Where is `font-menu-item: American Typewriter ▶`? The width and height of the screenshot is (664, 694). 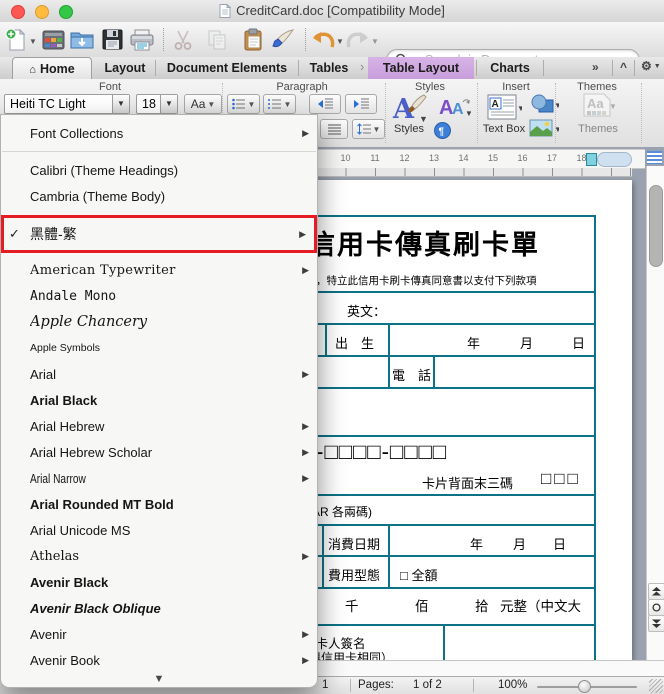 font-menu-item: American Typewriter ▶ is located at coordinates (159, 270).